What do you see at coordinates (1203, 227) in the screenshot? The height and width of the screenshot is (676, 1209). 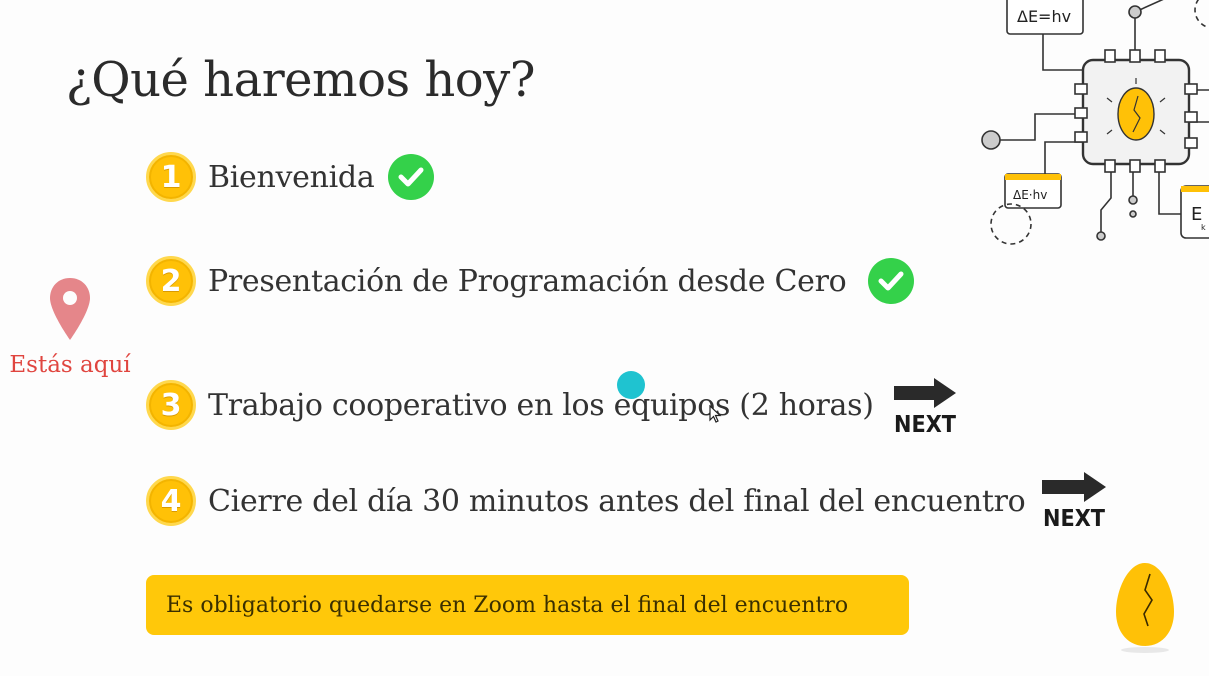 I see `formula-right-sub: k` at bounding box center [1203, 227].